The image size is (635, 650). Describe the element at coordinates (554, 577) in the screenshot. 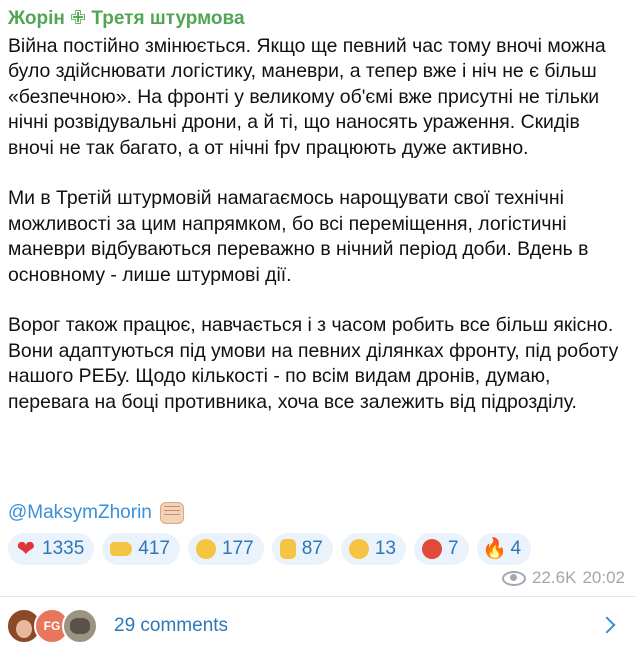

I see `views-count: 22.6K` at that location.